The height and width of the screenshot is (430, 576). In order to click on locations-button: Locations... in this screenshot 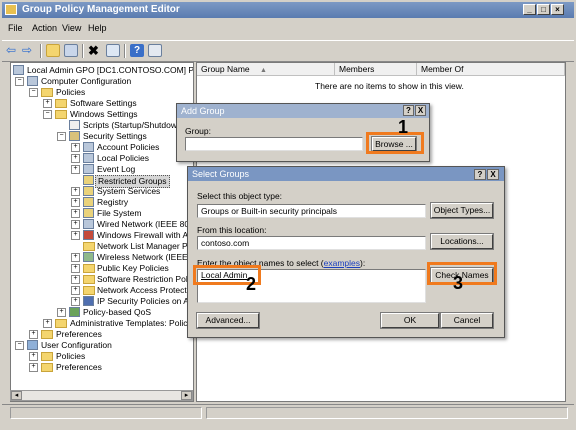, I will do `click(462, 241)`.